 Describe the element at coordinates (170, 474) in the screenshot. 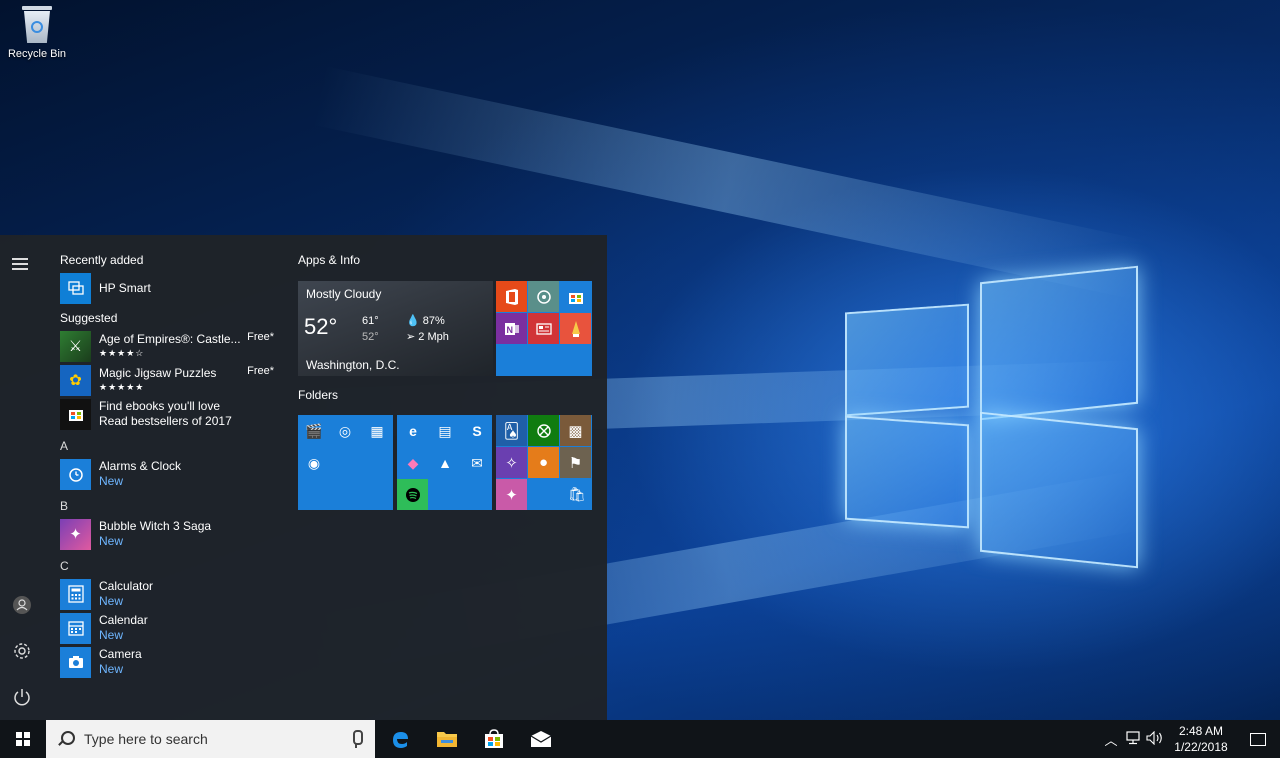

I see `app-alarms-clock: Alarms & Clock New` at that location.